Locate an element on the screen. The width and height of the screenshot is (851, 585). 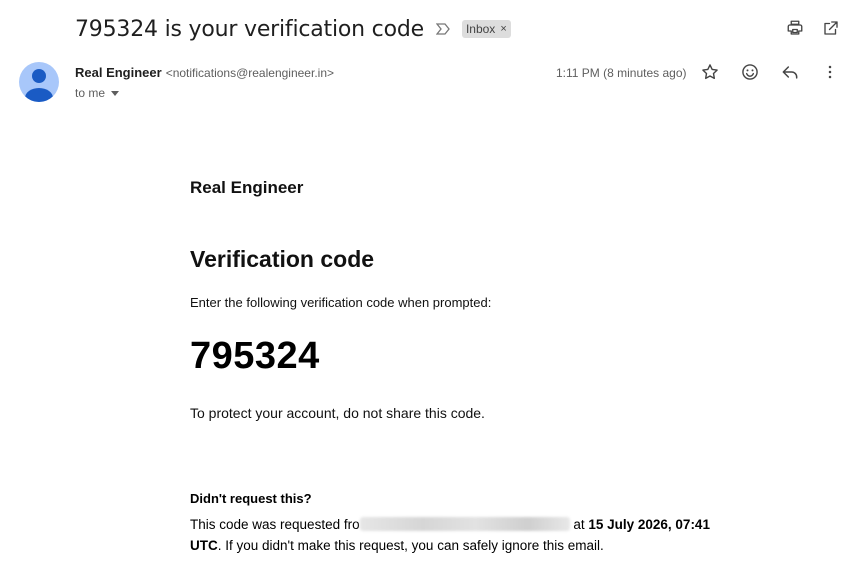
brand-name: Real Engineer is located at coordinates (247, 187).